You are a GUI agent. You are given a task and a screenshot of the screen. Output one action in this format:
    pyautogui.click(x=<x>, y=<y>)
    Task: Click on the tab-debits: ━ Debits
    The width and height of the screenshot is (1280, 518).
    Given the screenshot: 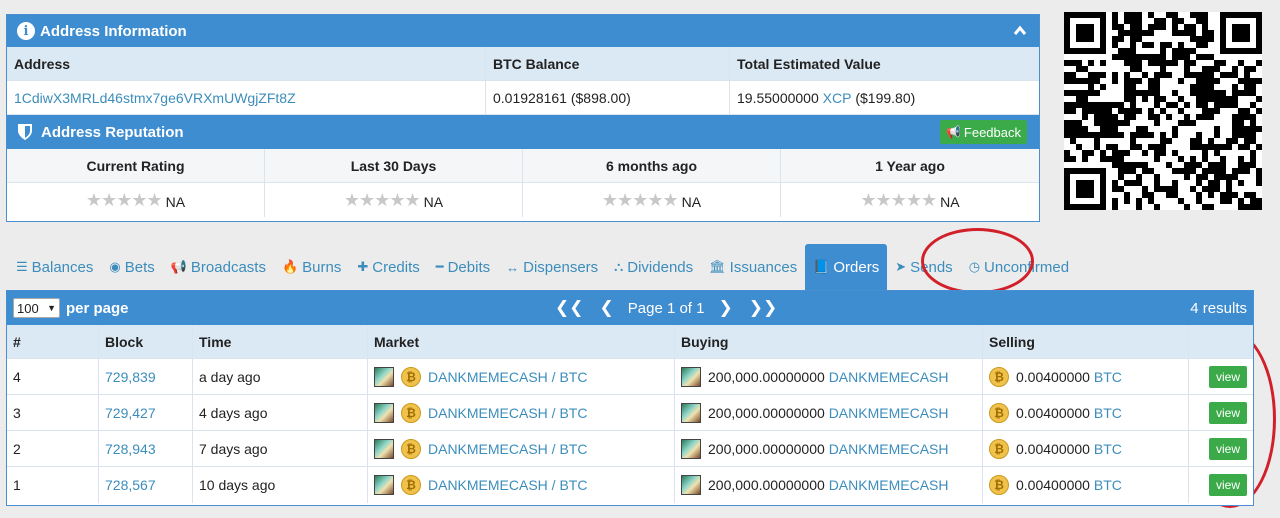 What is the action you would take?
    pyautogui.click(x=463, y=267)
    